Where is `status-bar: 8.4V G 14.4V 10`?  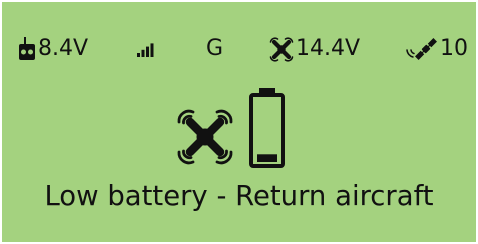 status-bar: 8.4V G 14.4V 10 is located at coordinates (239, 49).